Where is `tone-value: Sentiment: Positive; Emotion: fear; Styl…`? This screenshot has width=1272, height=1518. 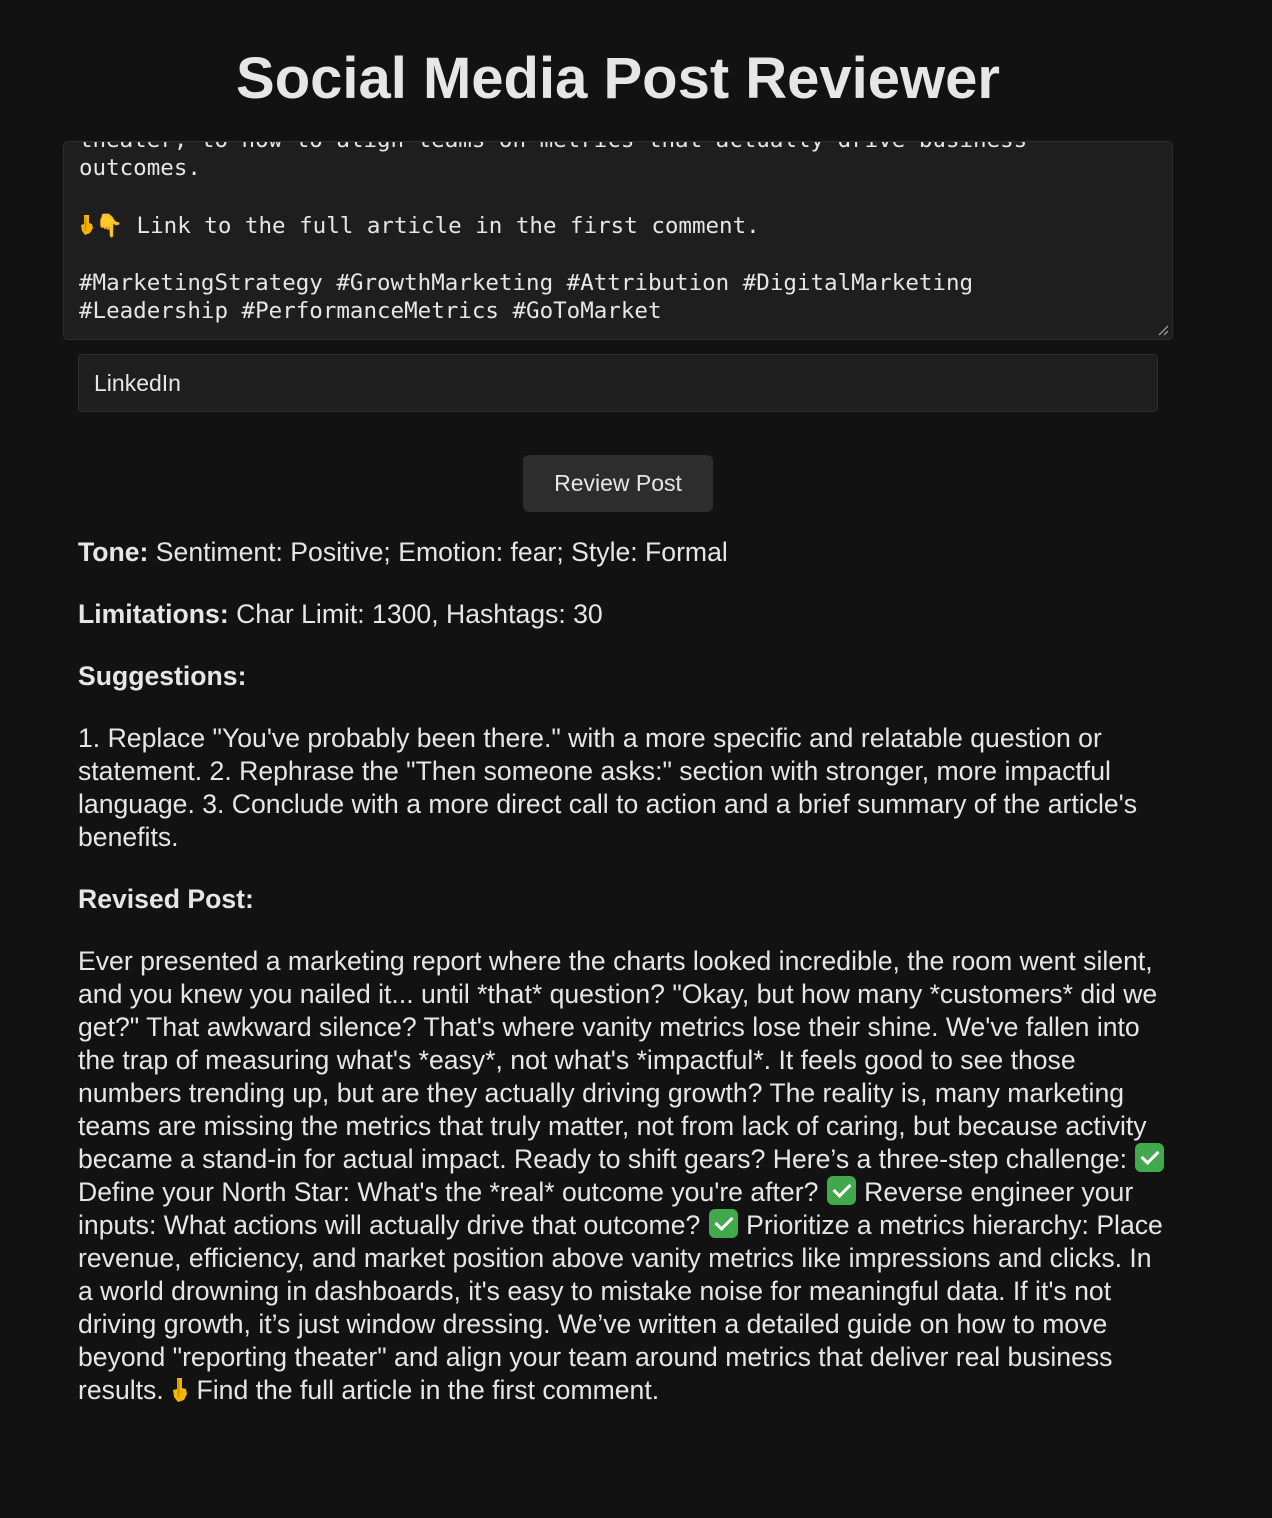 tone-value: Sentiment: Positive; Emotion: fear; Styl… is located at coordinates (441, 552).